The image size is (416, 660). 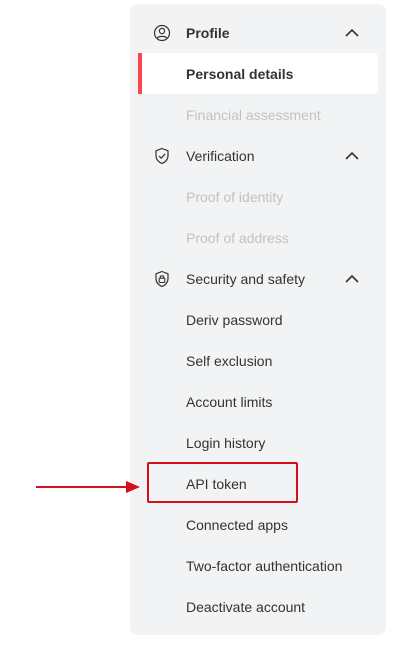 I want to click on sidebar-item-financial-assessment: Financial assessment, so click(x=258, y=114).